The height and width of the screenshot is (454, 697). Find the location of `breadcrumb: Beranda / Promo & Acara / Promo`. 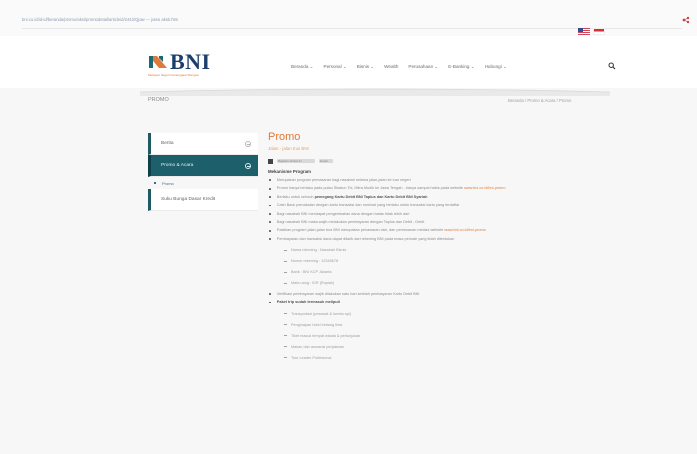

breadcrumb: Beranda / Promo & Acara / Promo is located at coordinates (539, 100).